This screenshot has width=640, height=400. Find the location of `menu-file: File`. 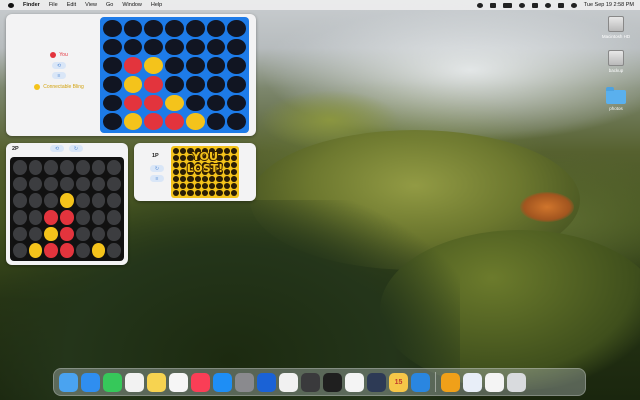

menu-file: File is located at coordinates (53, 5).